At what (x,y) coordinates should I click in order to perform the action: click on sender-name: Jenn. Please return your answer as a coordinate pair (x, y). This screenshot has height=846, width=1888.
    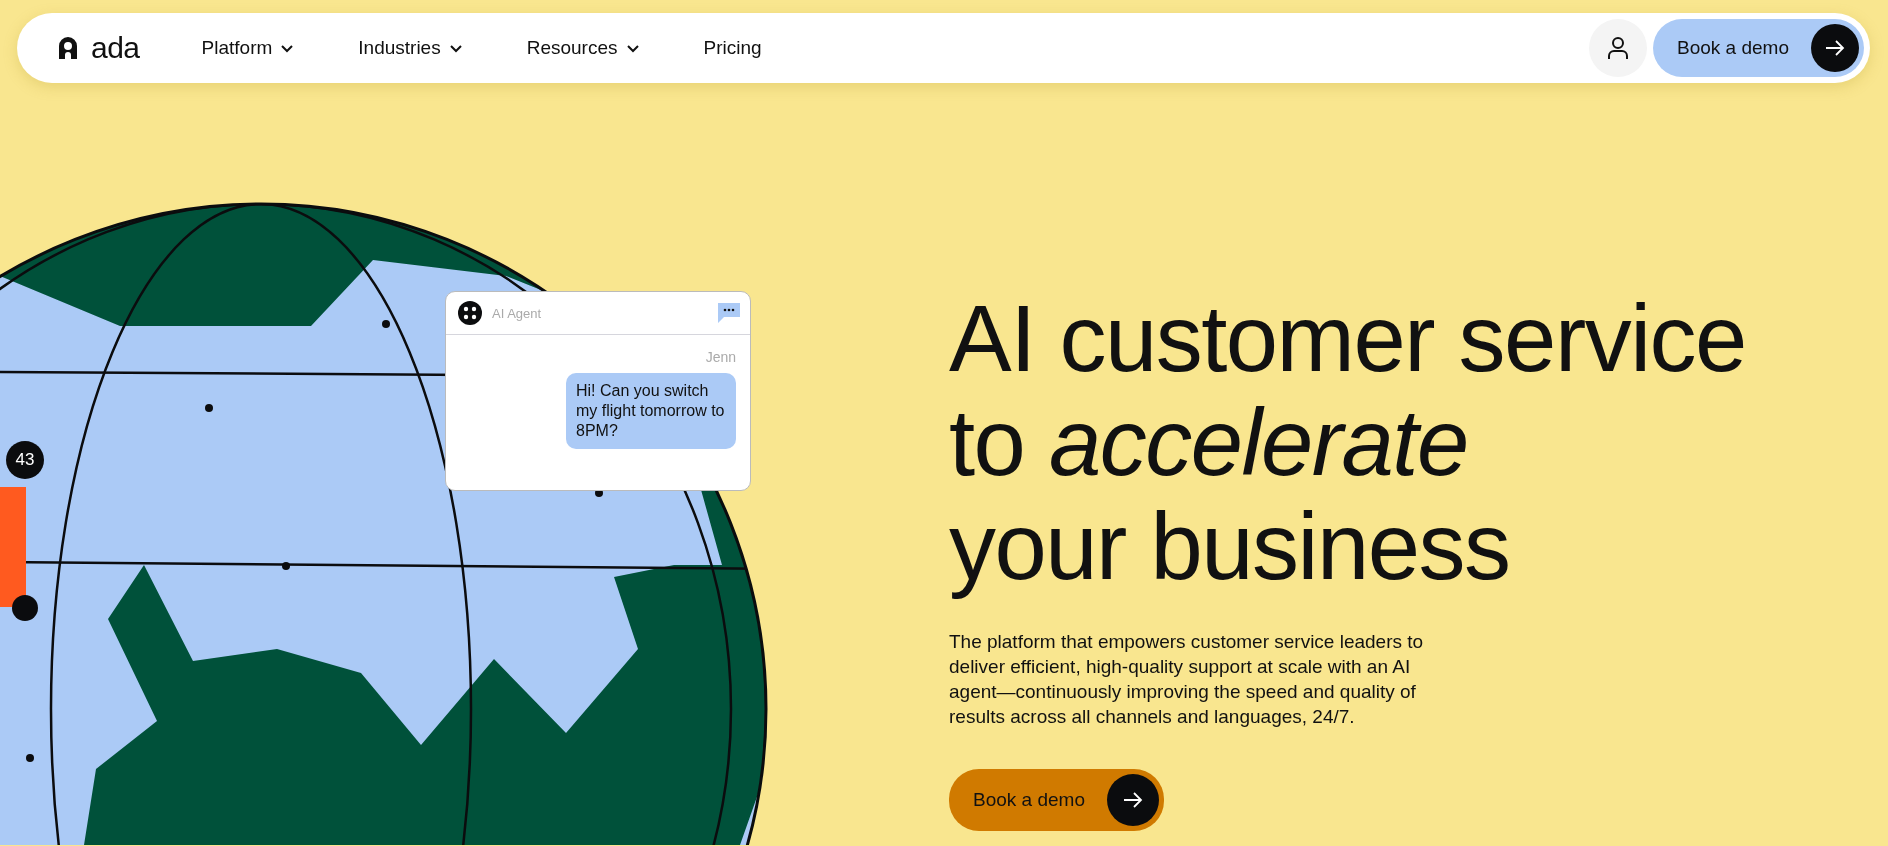
    Looking at the image, I should click on (720, 357).